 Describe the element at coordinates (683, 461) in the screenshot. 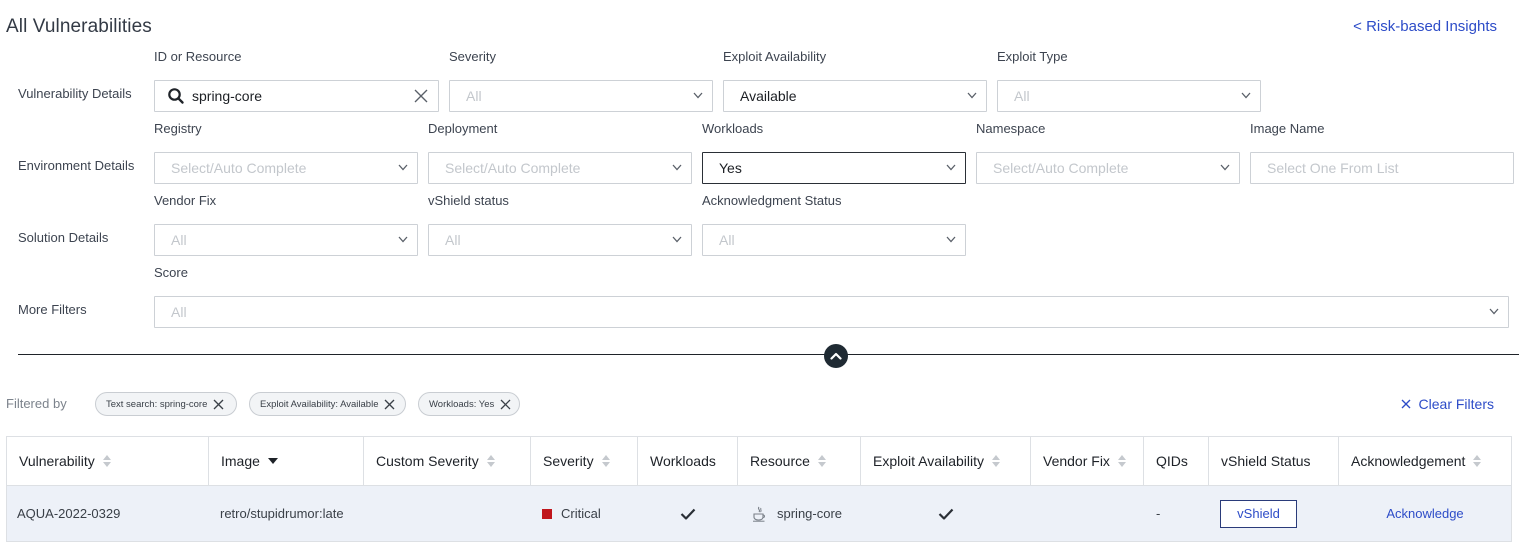

I see `column-label: Workloads` at that location.